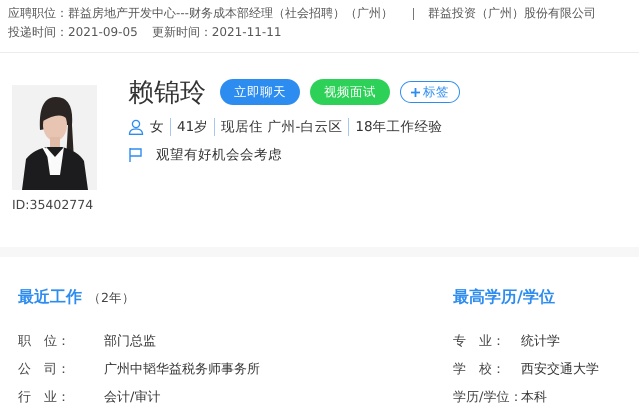  Describe the element at coordinates (560, 369) in the screenshot. I see `field-value: 西安交通大学` at that location.